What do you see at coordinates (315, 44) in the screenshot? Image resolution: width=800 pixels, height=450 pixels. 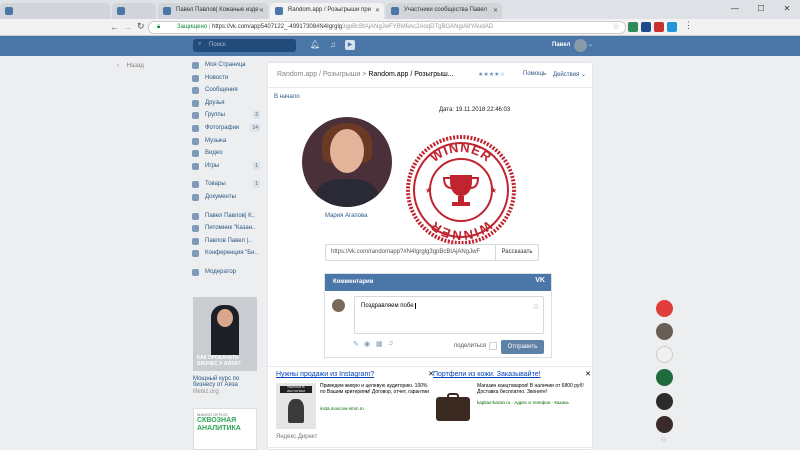 I see `bell-icon: 🔔︎` at bounding box center [315, 44].